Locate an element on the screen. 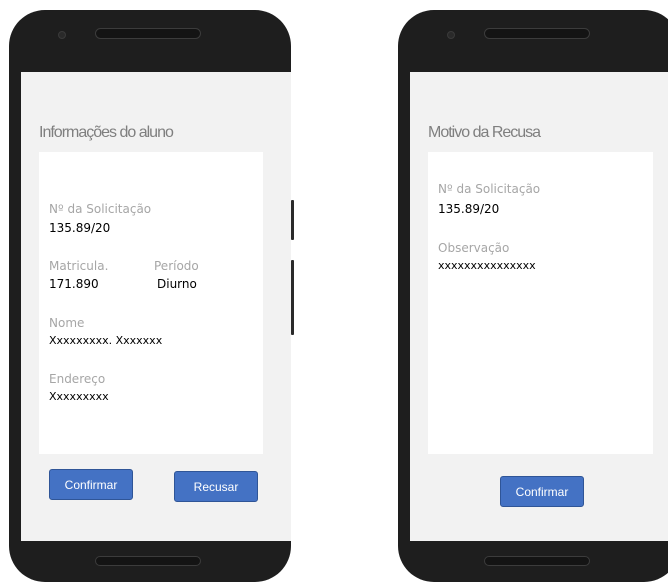 This screenshot has width=668, height=585. page-title: Informações do aluno is located at coordinates (106, 132).